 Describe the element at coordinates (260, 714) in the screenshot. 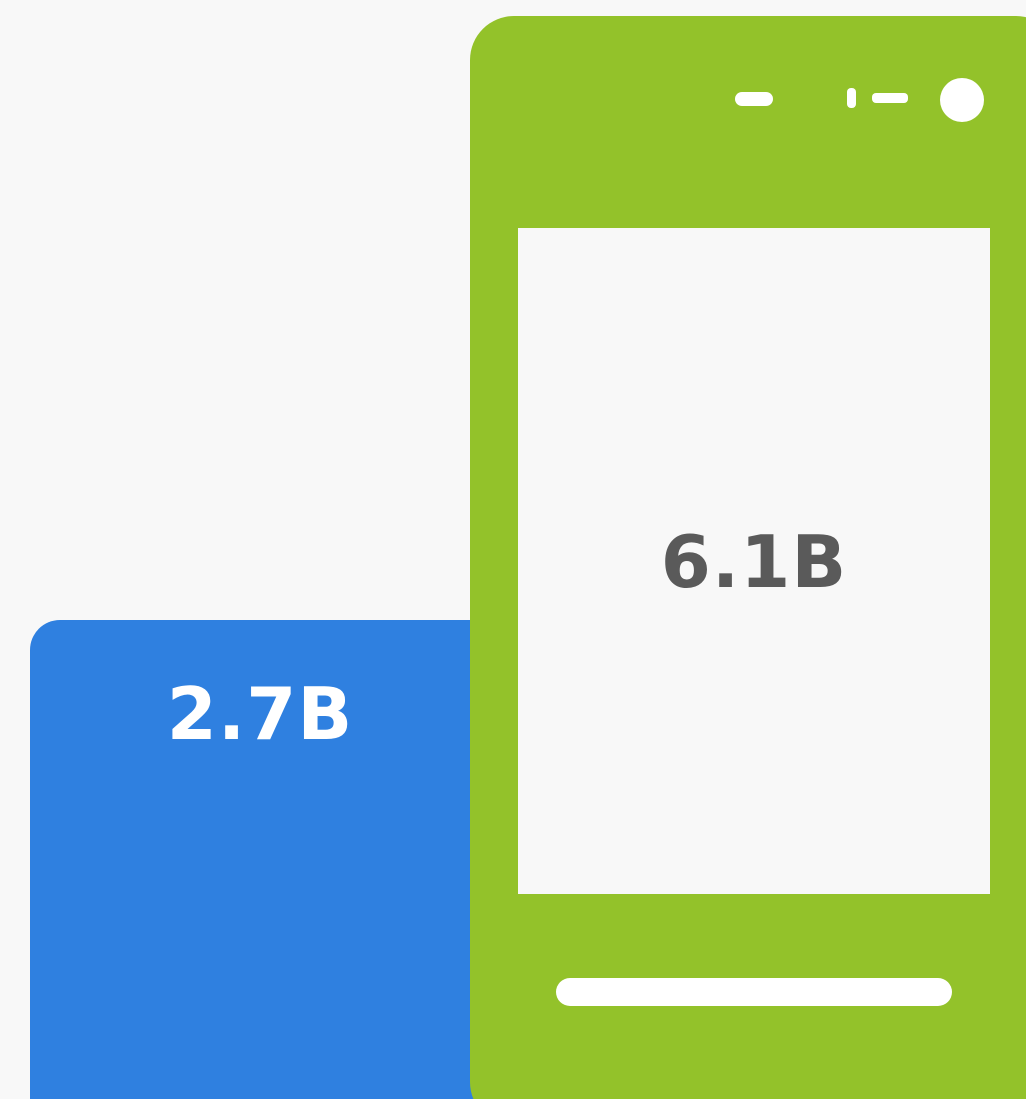

I see `blue-block-value: 2.7B` at that location.